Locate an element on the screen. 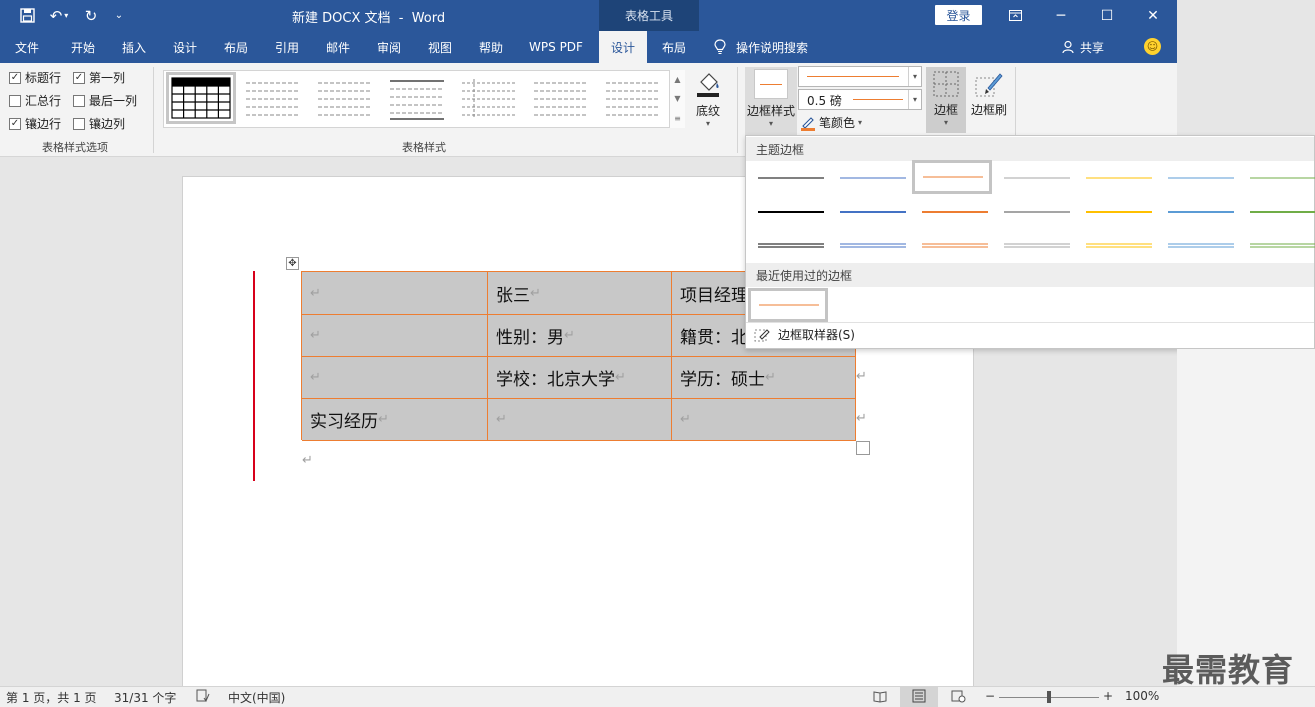 The image size is (1315, 707). gallery-up-icon: ▲ is located at coordinates (677, 79).